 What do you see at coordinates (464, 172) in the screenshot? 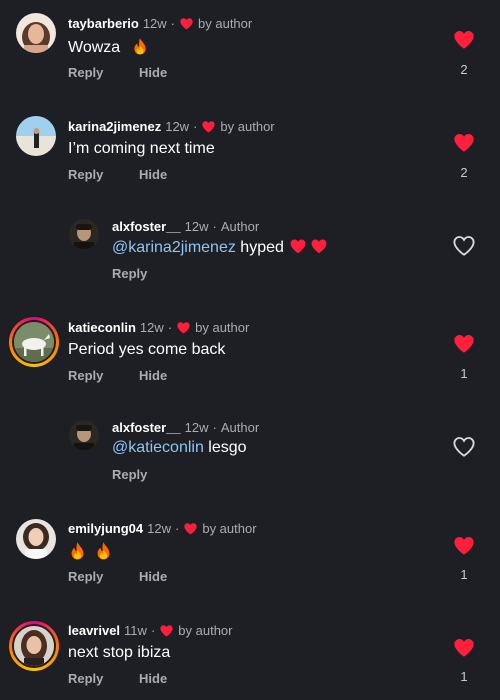
I see `like-count: 2` at bounding box center [464, 172].